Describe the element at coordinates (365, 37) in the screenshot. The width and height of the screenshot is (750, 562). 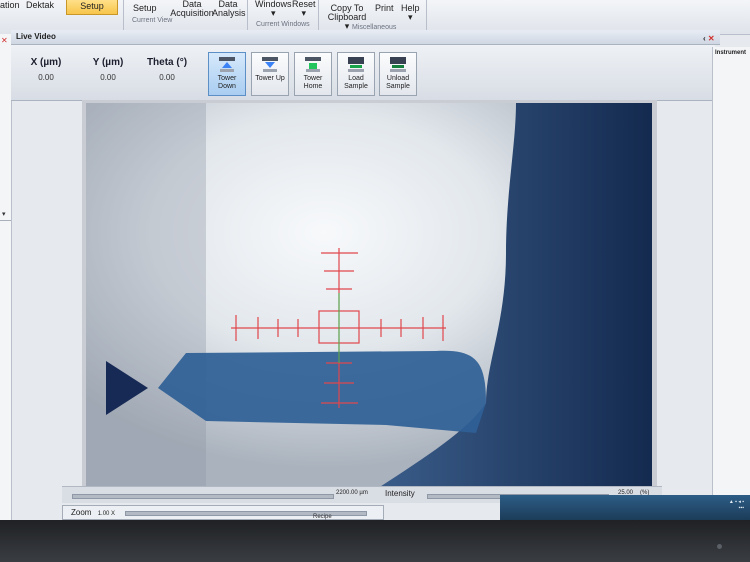
I see `live-video-titlebar: Live Video ‹ ✕` at that location.